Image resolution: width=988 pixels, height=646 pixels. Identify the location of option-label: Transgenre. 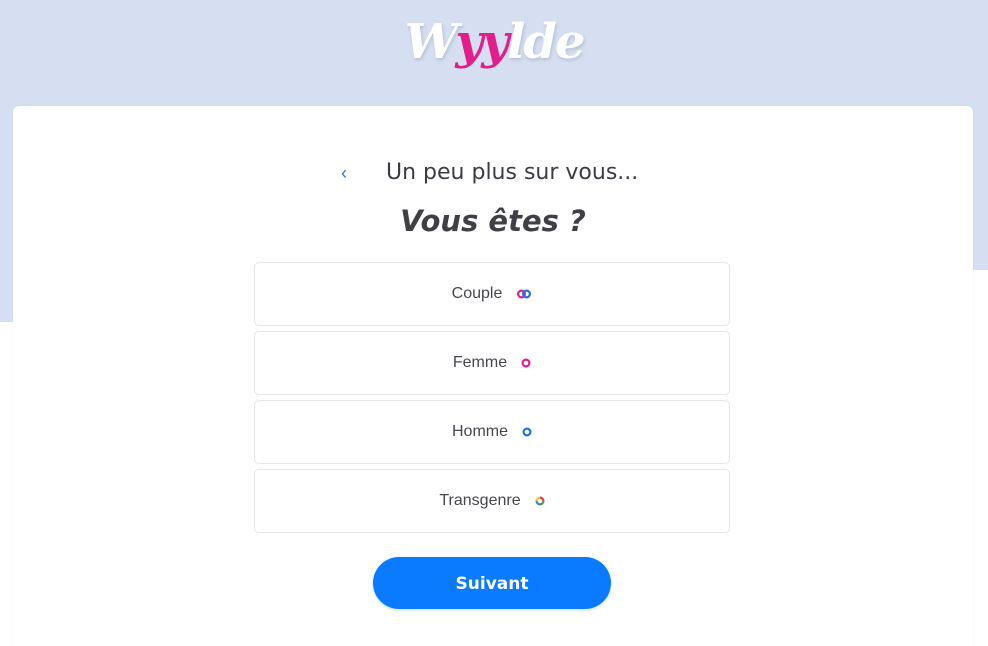
(480, 500).